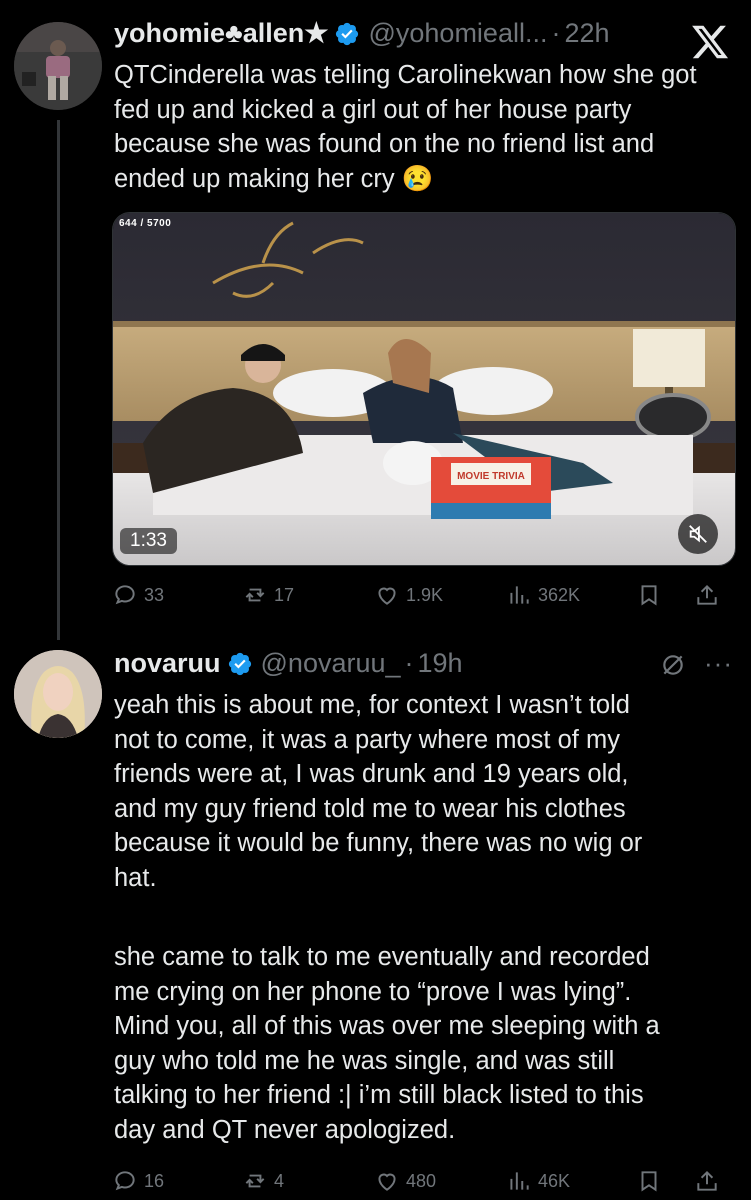 The height and width of the screenshot is (1200, 751). What do you see at coordinates (417, 178) in the screenshot?
I see `crying-emoji: 😢` at bounding box center [417, 178].